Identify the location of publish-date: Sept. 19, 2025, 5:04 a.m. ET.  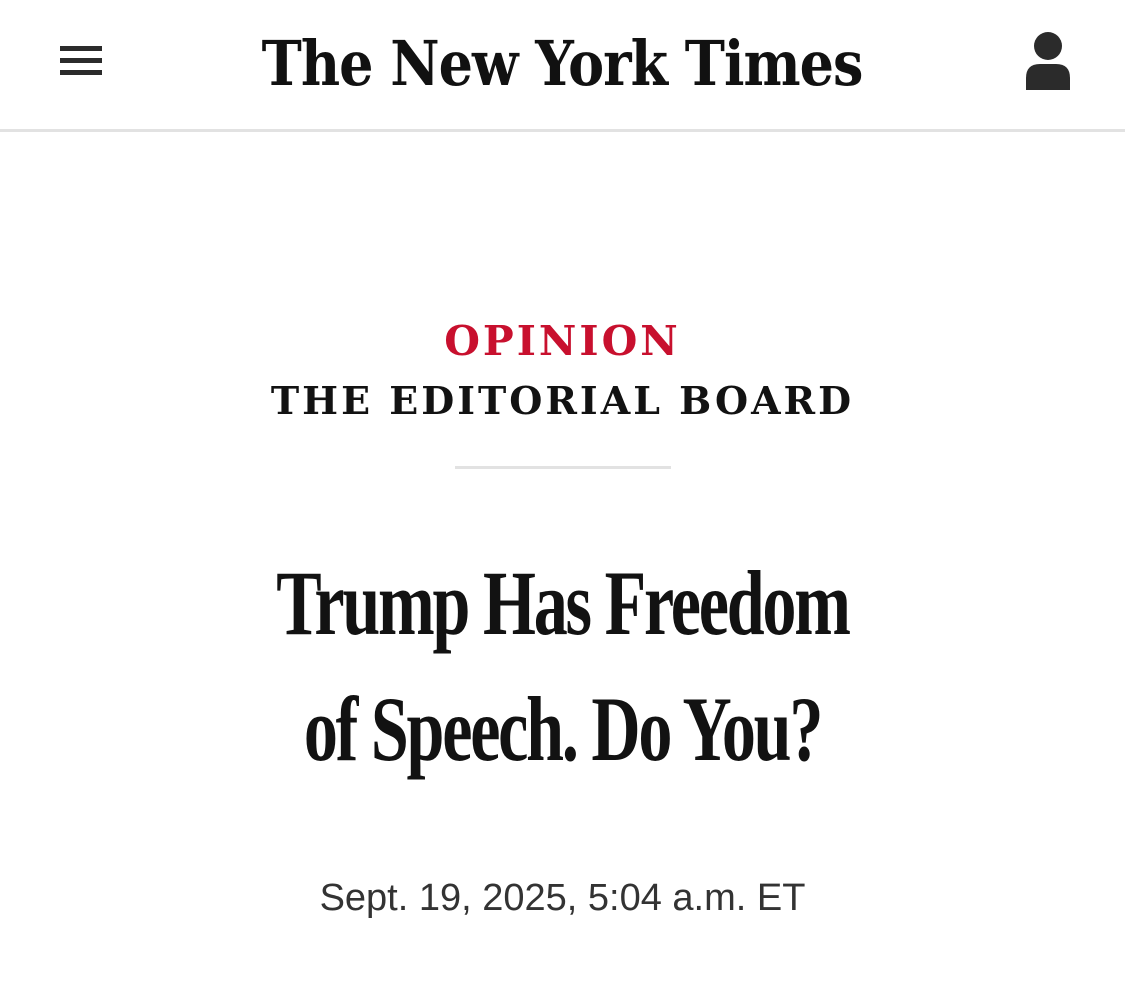
(562, 898).